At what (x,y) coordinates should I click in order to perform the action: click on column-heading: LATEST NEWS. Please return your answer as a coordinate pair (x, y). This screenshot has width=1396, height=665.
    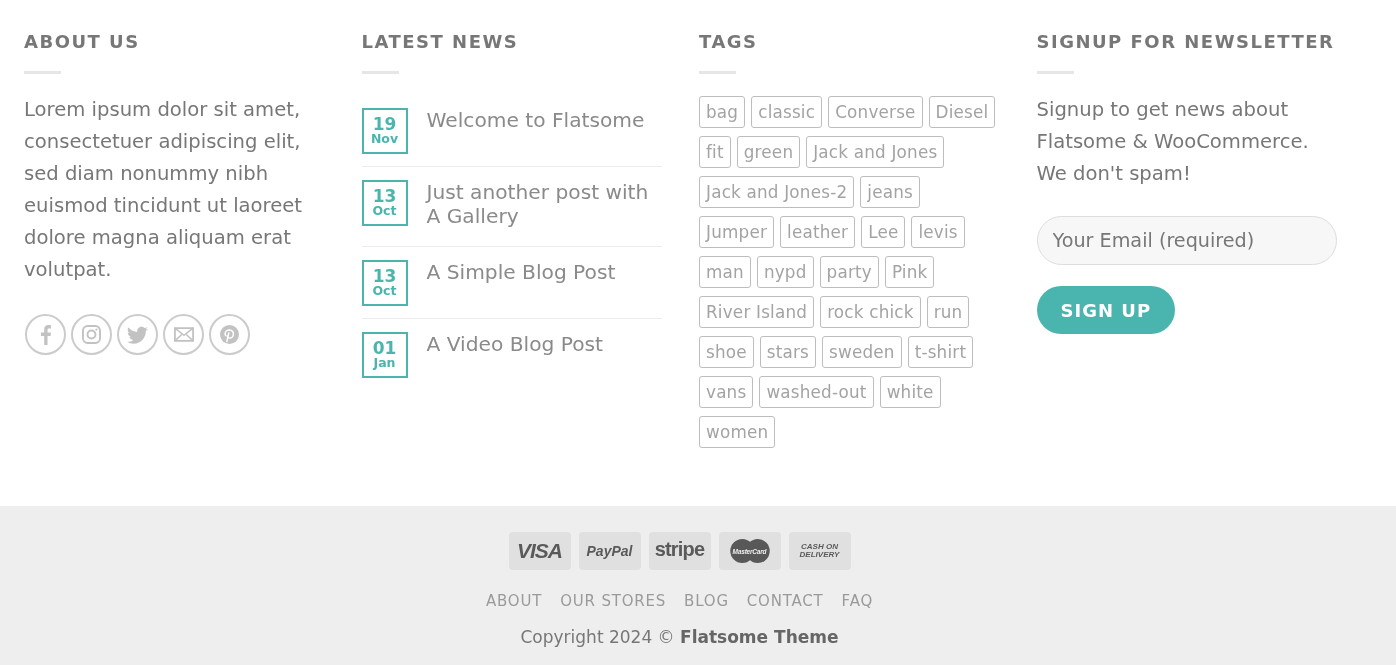
    Looking at the image, I should click on (440, 42).